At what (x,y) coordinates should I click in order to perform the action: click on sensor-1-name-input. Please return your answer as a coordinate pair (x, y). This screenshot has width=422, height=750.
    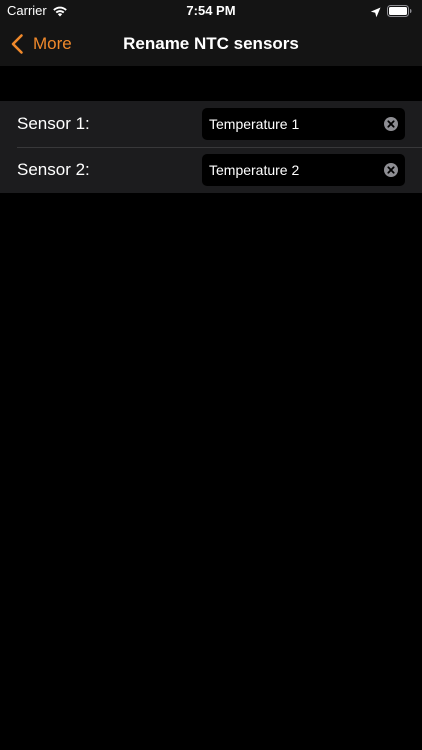
    Looking at the image, I should click on (289, 124).